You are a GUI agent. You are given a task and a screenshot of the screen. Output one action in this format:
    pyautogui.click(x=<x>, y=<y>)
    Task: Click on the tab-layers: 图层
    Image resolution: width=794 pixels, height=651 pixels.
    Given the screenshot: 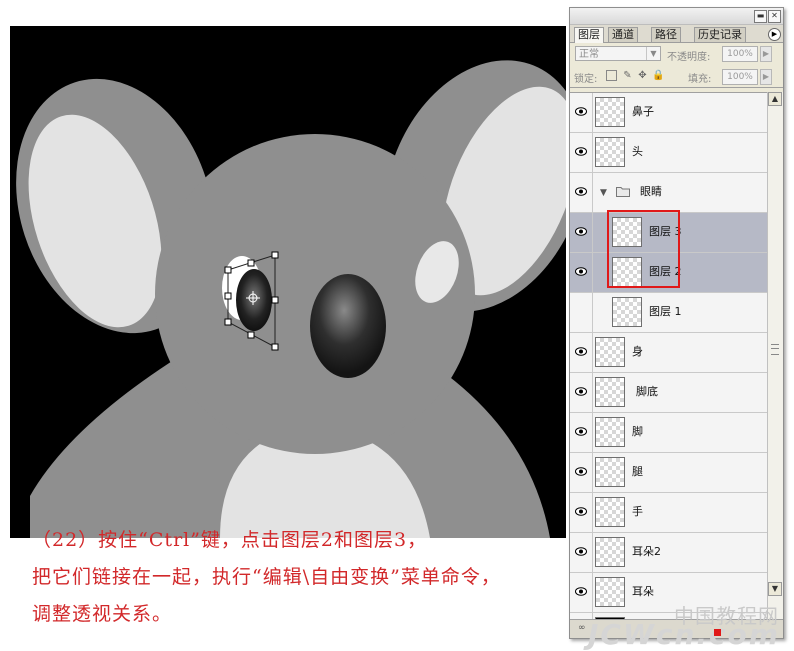 What is the action you would take?
    pyautogui.click(x=589, y=35)
    